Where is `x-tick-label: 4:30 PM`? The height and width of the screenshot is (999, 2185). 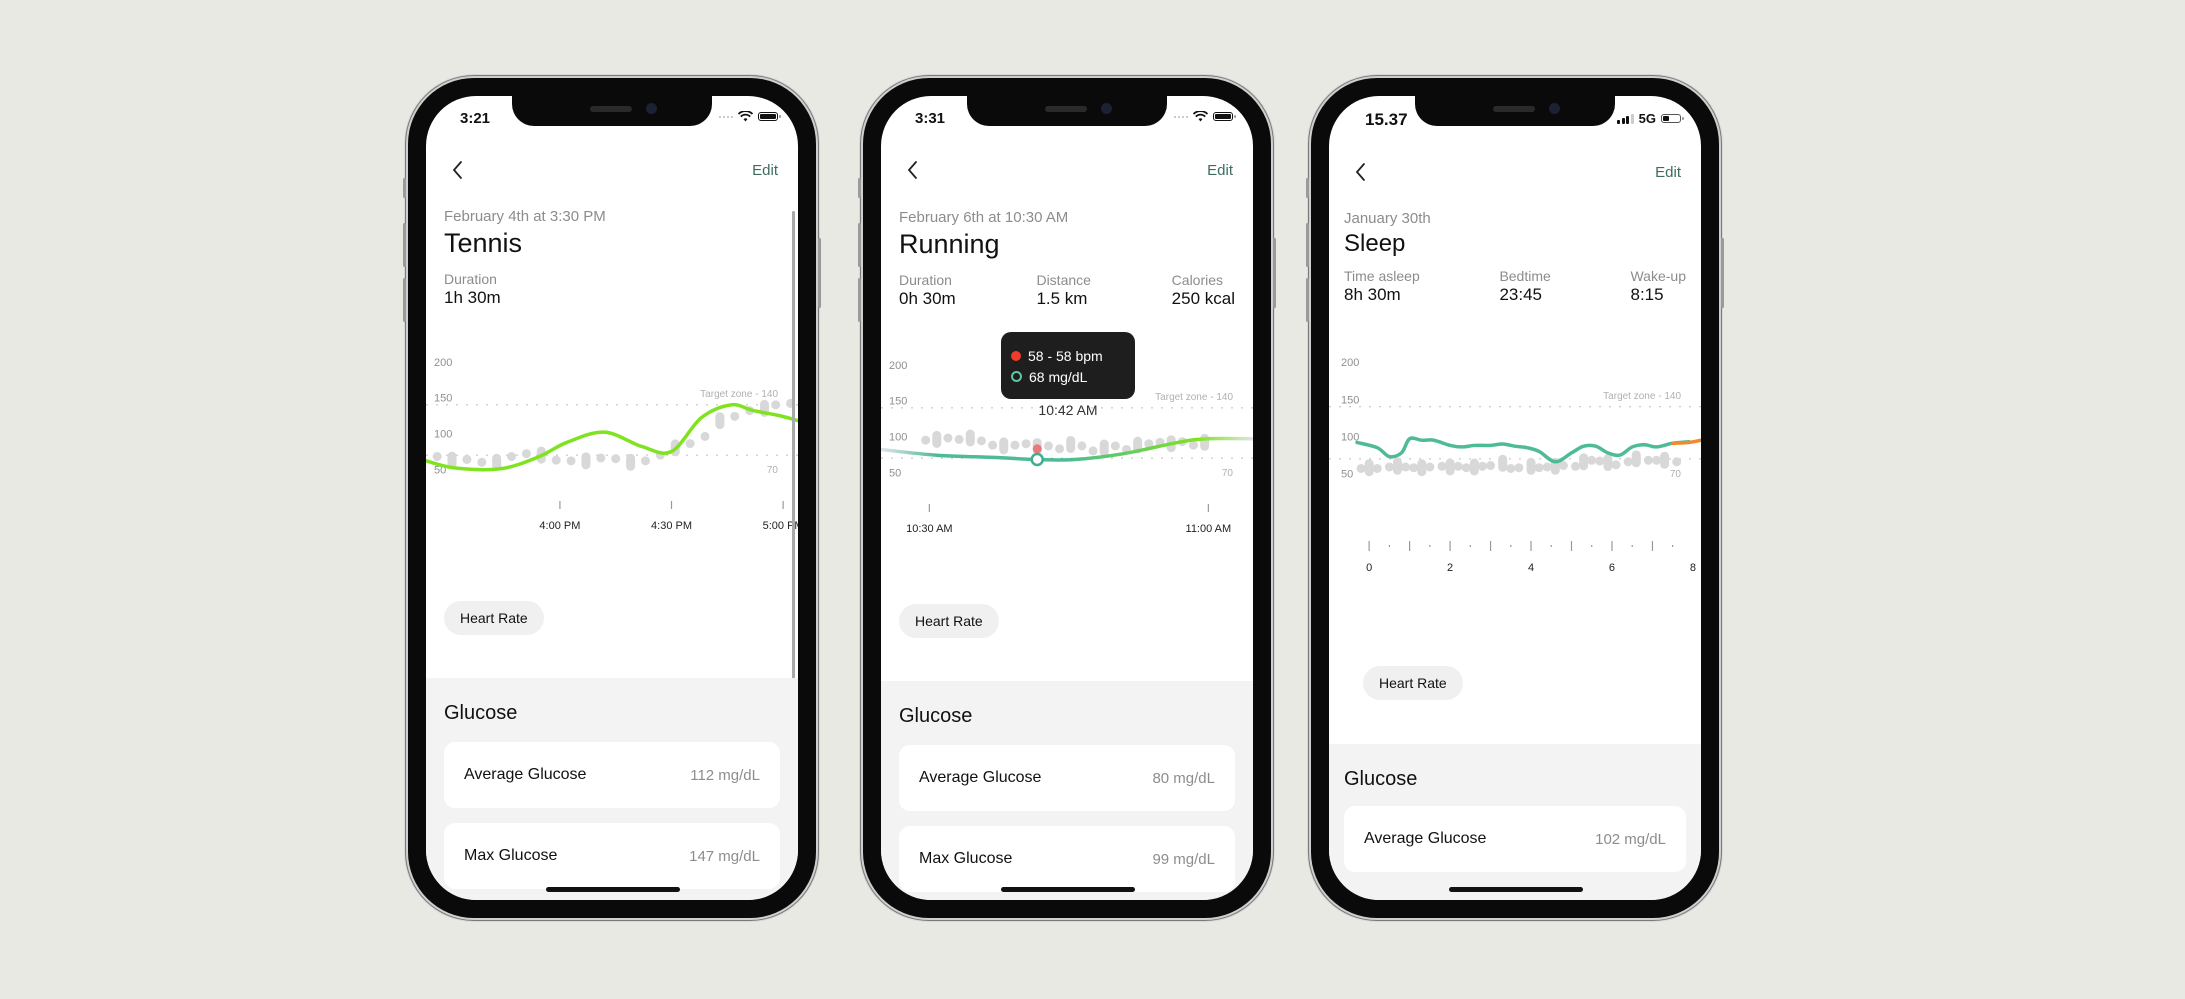 x-tick-label: 4:30 PM is located at coordinates (671, 526).